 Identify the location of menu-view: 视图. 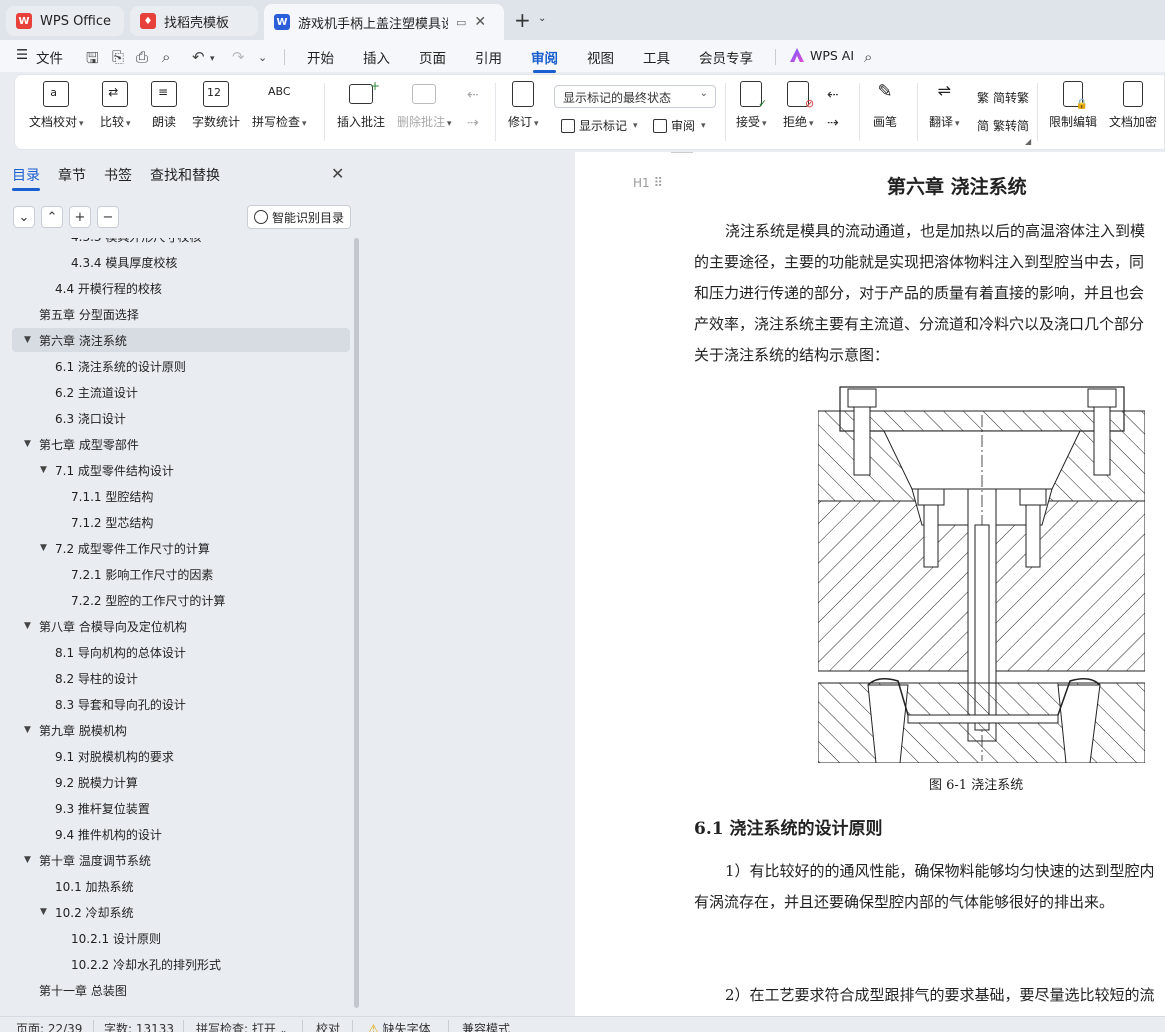
(600, 57).